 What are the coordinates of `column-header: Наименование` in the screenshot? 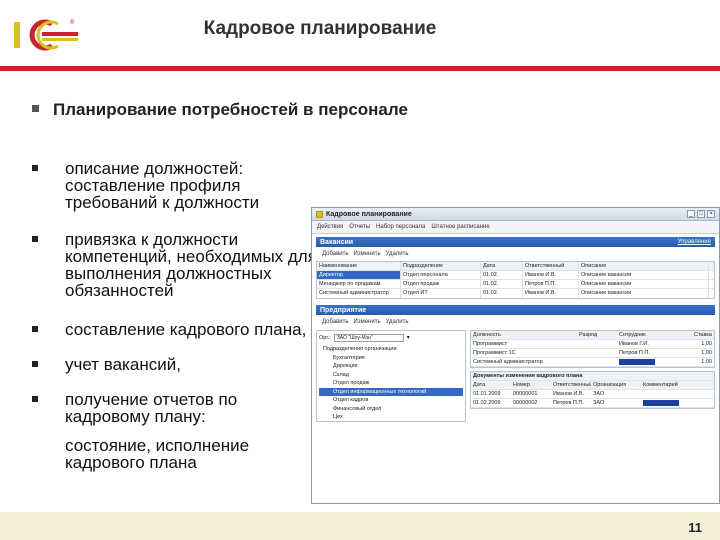 It's located at (359, 266).